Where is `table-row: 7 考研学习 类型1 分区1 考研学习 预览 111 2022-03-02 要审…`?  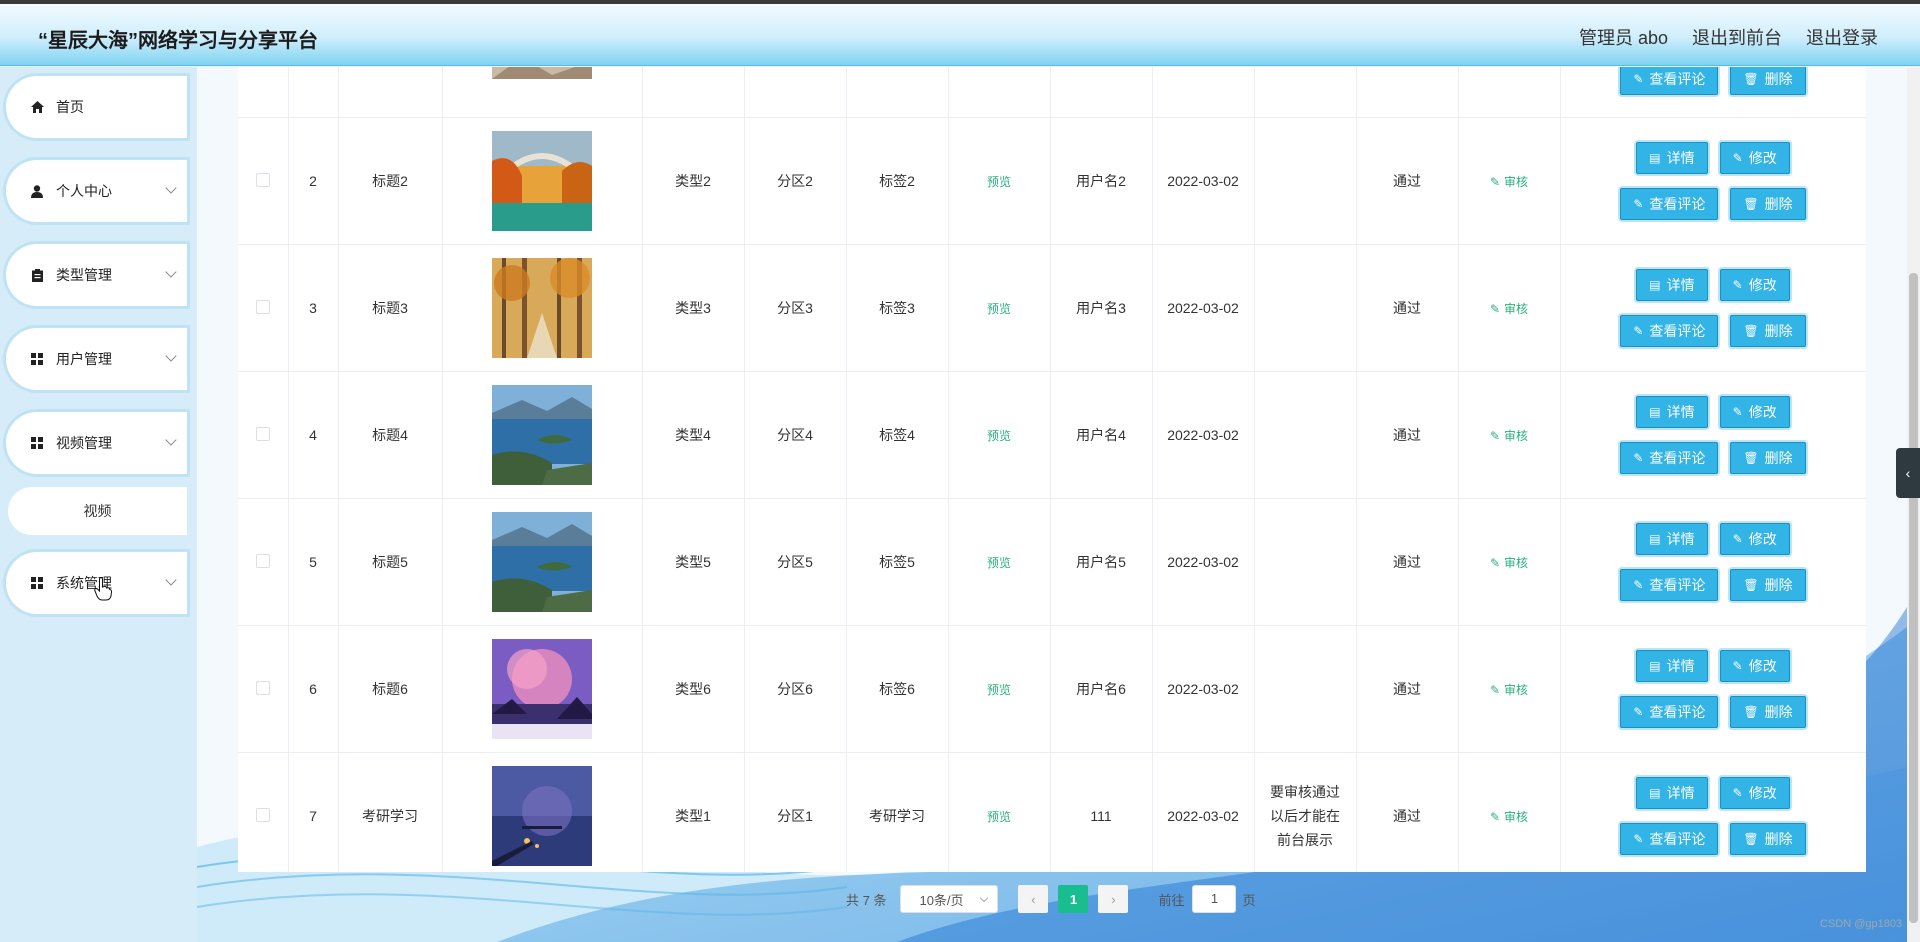
table-row: 7 考研学习 类型1 分区1 考研学习 预览 111 2022-03-02 要审… is located at coordinates (1052, 812).